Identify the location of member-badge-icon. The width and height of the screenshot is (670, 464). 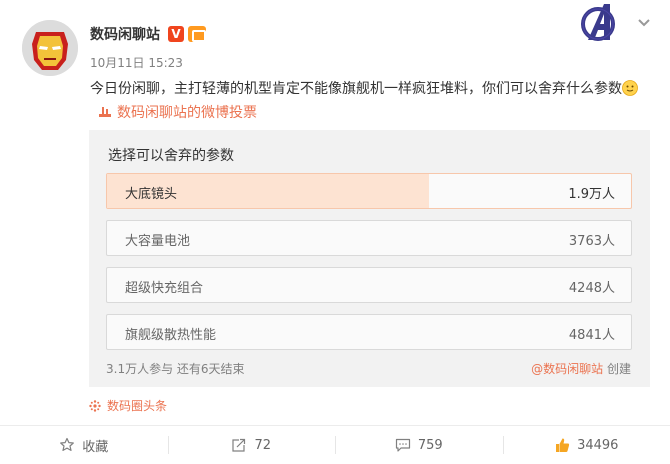
(197, 34).